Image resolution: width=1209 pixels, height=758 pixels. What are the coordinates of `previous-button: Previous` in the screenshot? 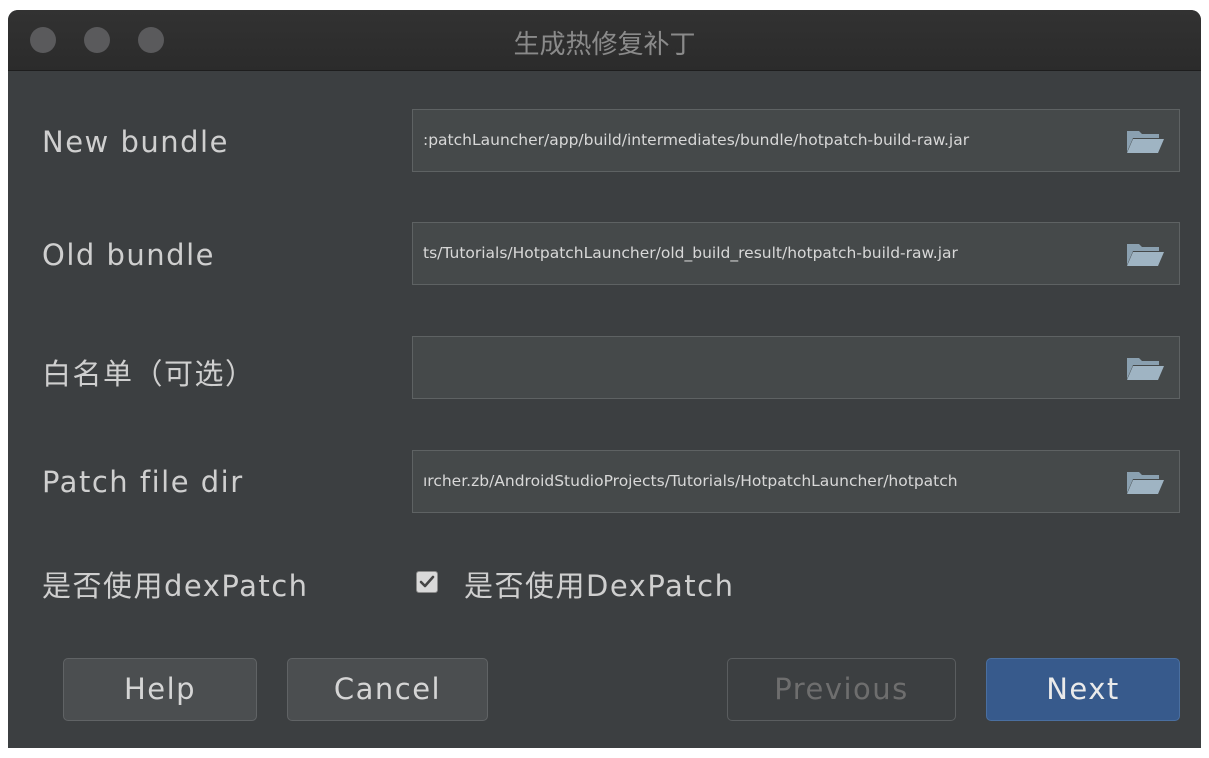 It's located at (841, 689).